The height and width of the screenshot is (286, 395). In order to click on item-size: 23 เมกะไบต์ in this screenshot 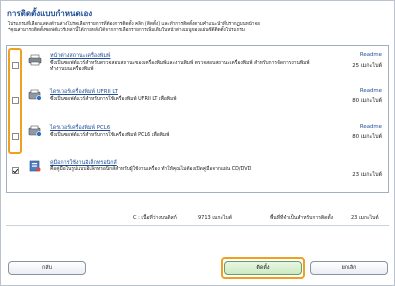, I will do `click(367, 175)`.